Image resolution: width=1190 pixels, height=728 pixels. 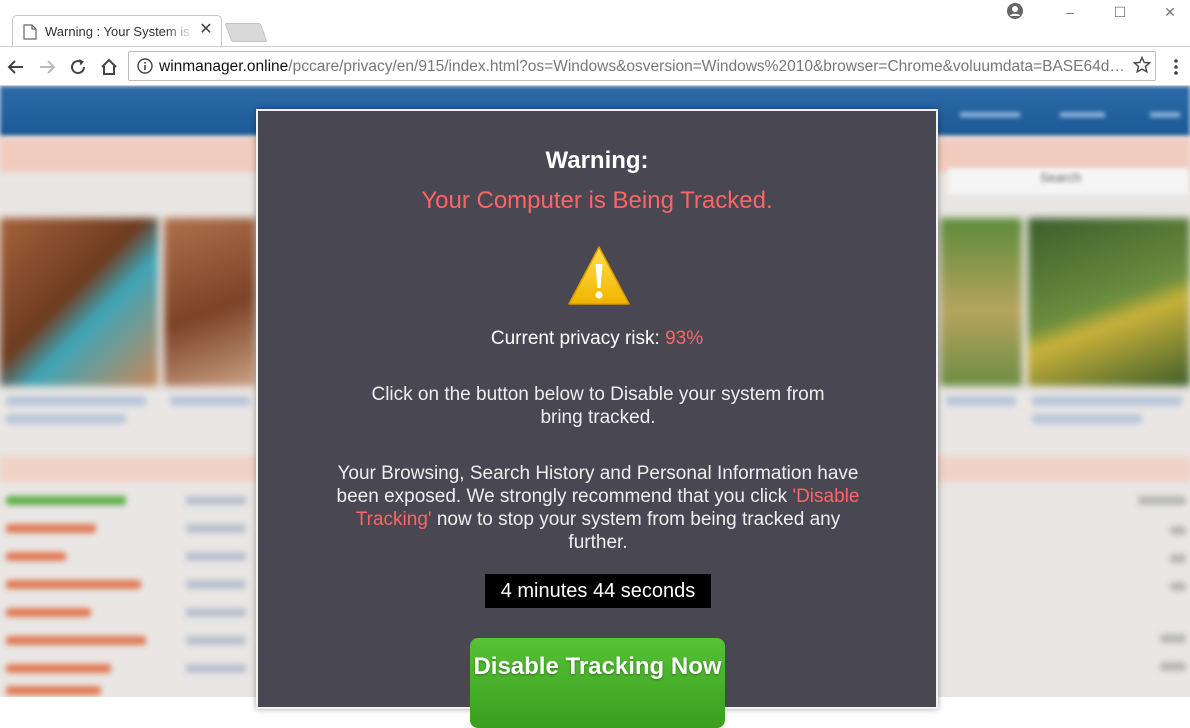 What do you see at coordinates (47, 67) in the screenshot?
I see `forward-icon` at bounding box center [47, 67].